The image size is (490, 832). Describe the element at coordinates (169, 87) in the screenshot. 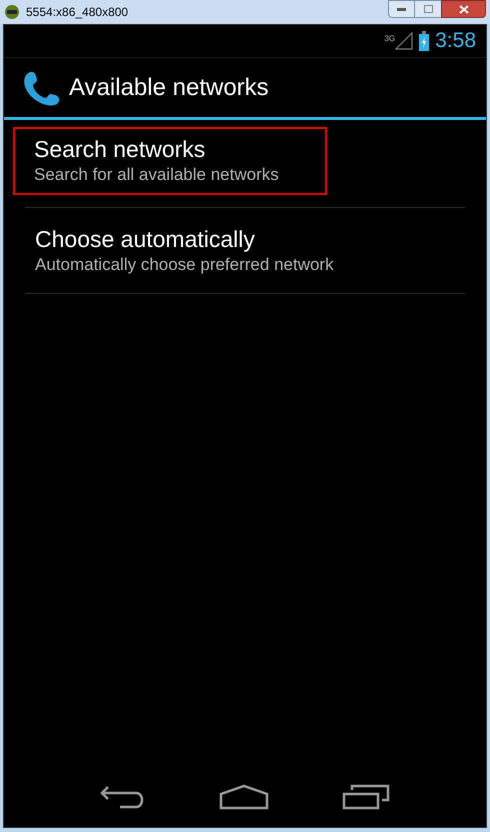

I see `screen-title: Available networks` at that location.